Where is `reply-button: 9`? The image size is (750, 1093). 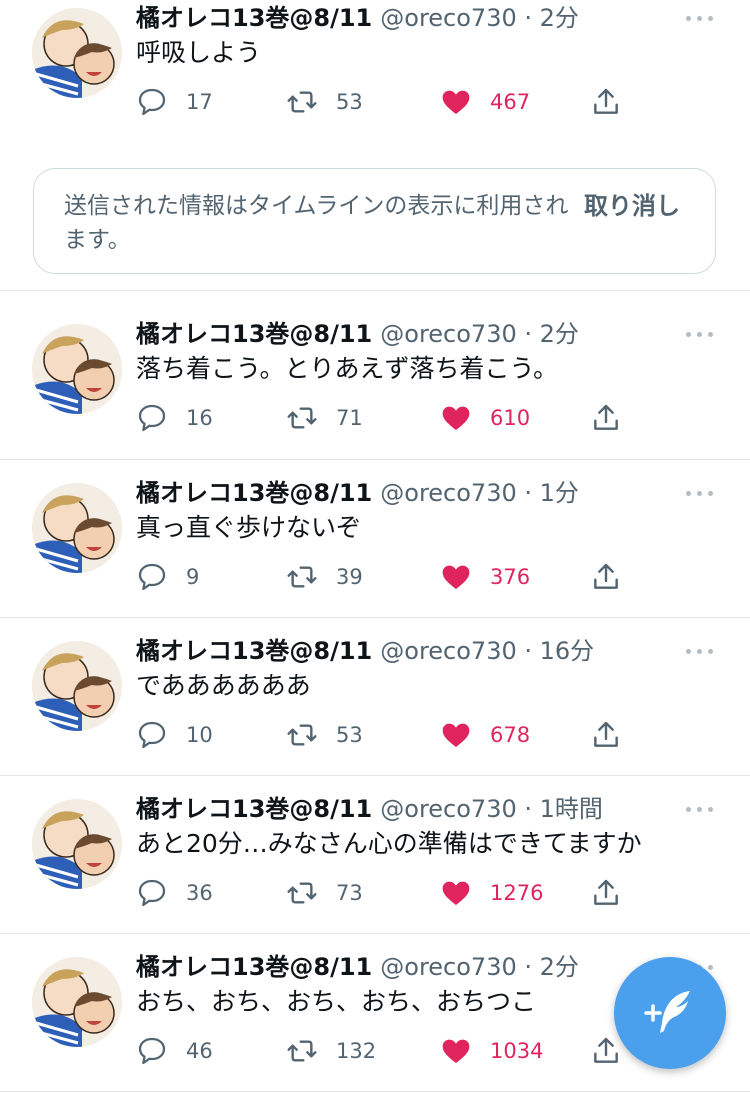 reply-button: 9 is located at coordinates (167, 577).